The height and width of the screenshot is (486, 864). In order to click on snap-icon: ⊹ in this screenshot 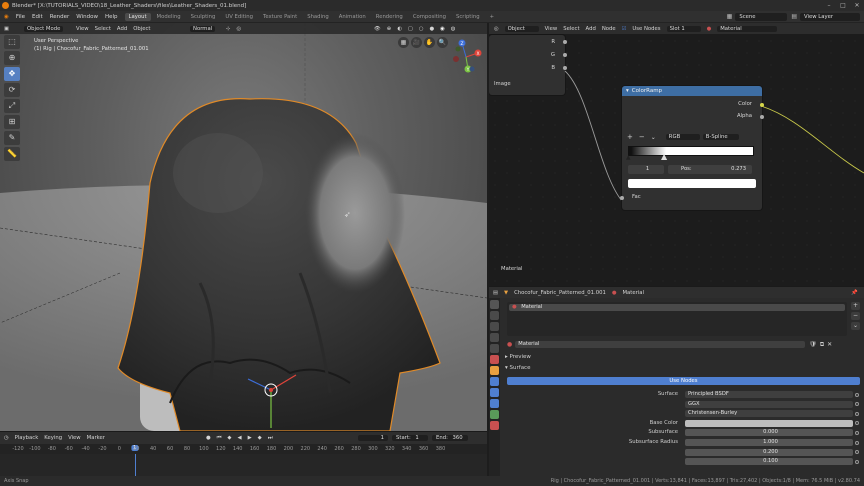, I will do `click(228, 29)`.